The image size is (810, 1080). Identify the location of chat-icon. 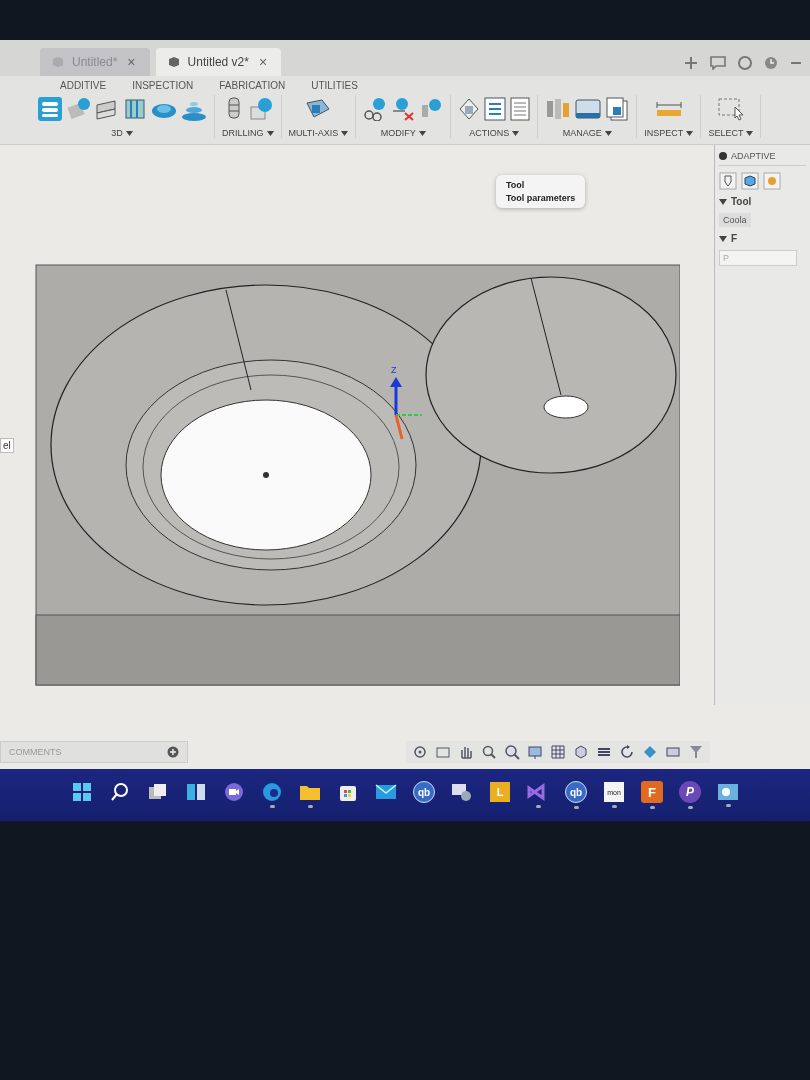
(718, 63).